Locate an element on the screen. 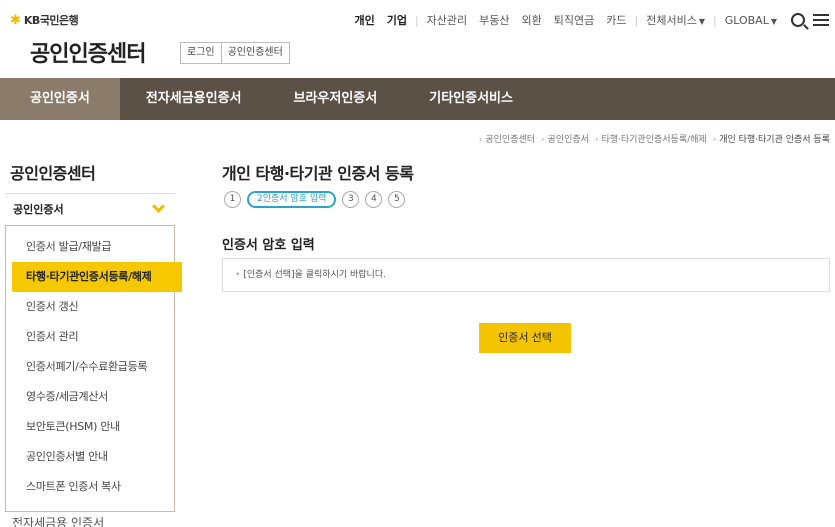 The width and height of the screenshot is (835, 527). kb-star-icon: ✱ is located at coordinates (15, 20).